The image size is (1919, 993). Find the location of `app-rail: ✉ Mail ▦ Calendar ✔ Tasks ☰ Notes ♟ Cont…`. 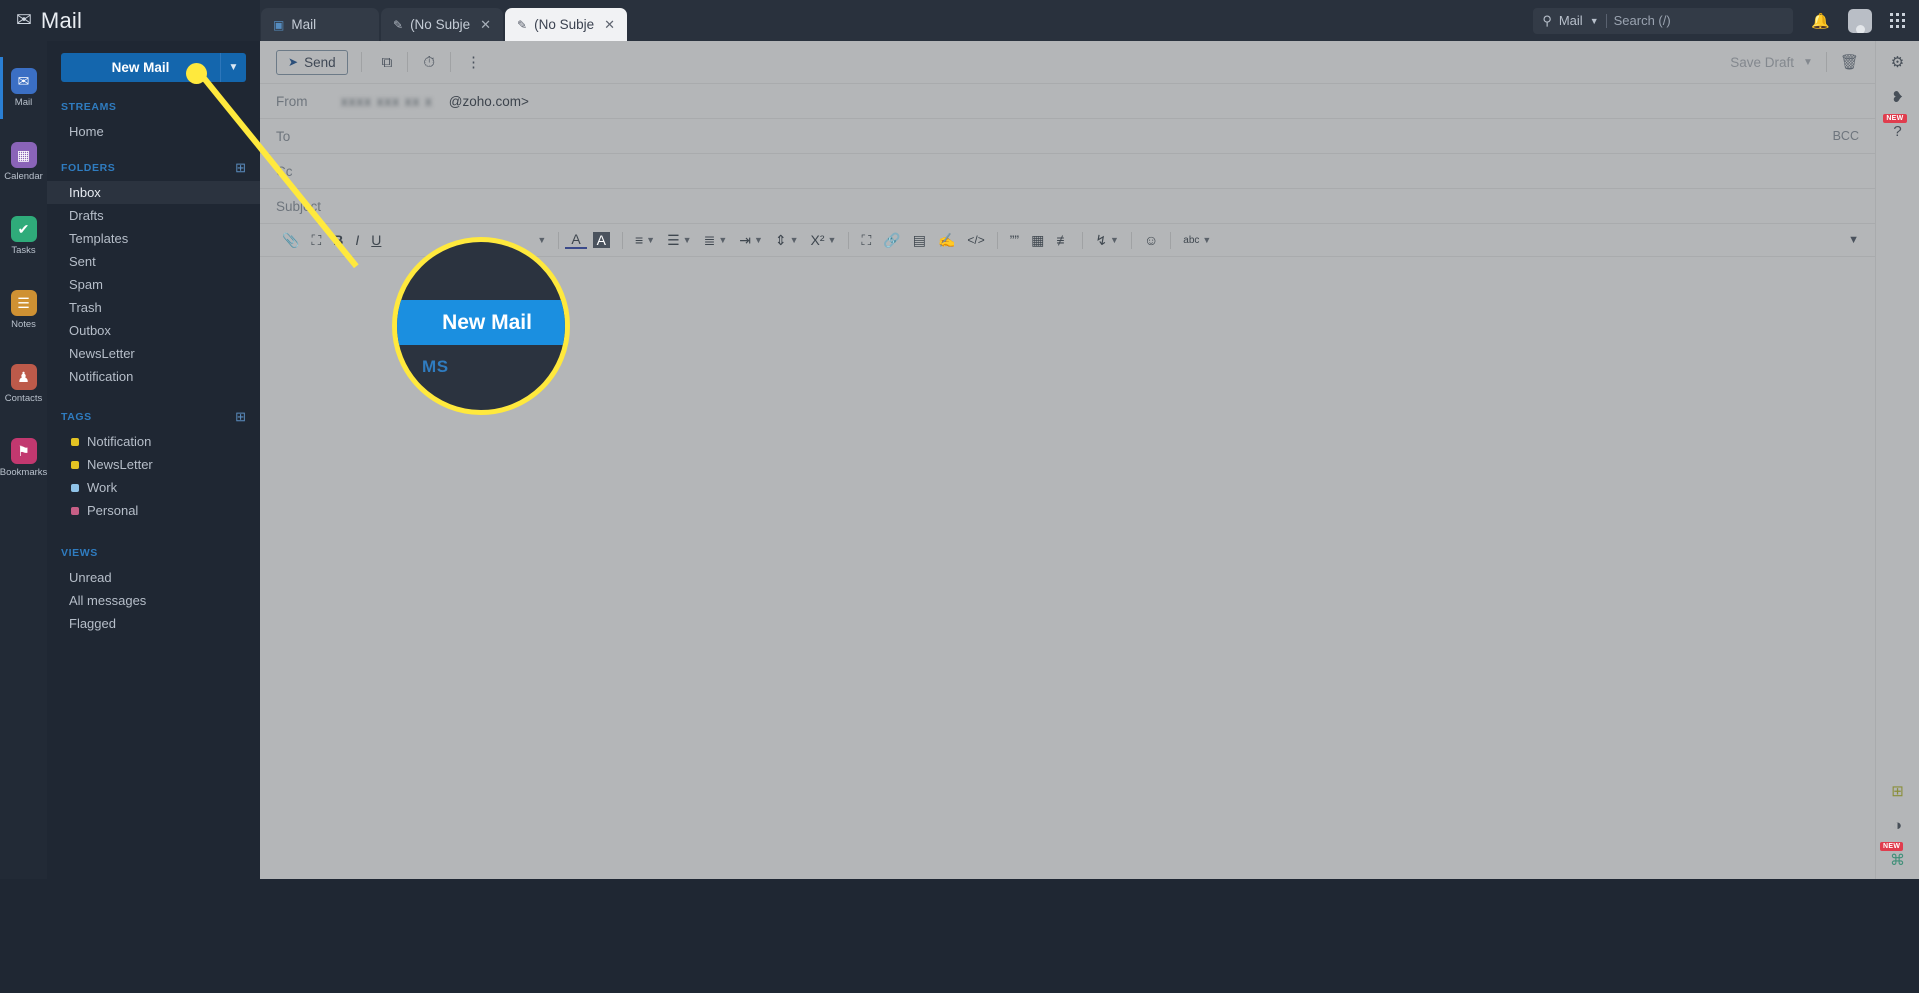

app-rail: ✉ Mail ▦ Calendar ✔ Tasks ☰ Notes ♟ Cont… is located at coordinates (23, 460).